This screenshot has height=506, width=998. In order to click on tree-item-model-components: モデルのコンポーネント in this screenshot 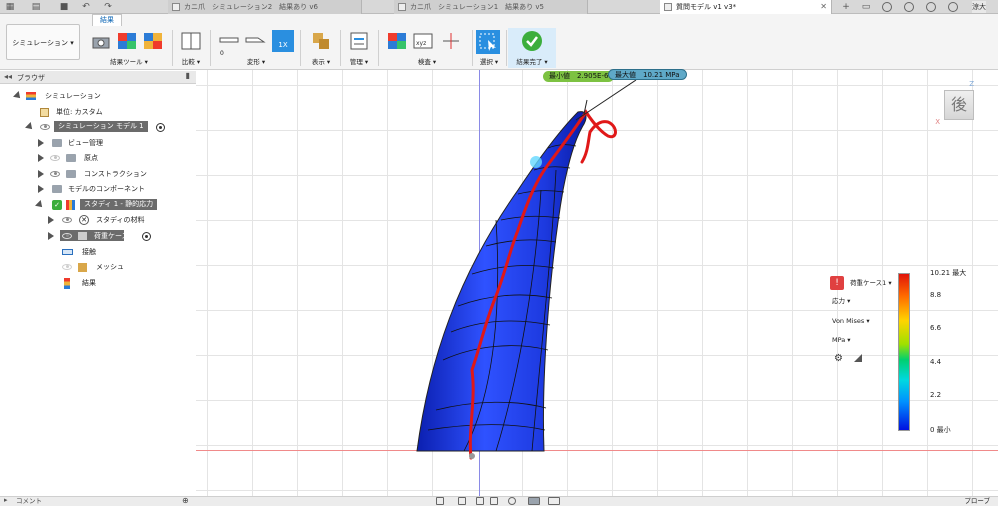, I will do `click(116, 189)`.